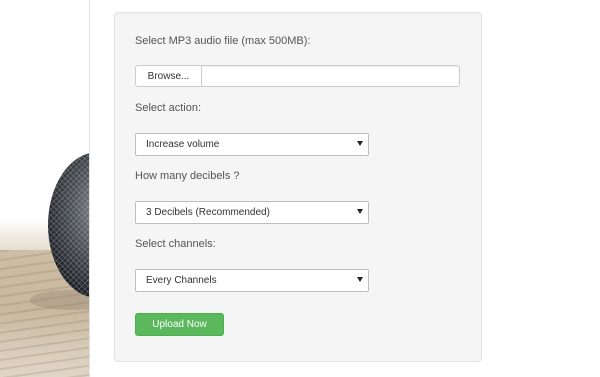  Describe the element at coordinates (179, 324) in the screenshot. I see `upload-now-button: Upload Now` at that location.